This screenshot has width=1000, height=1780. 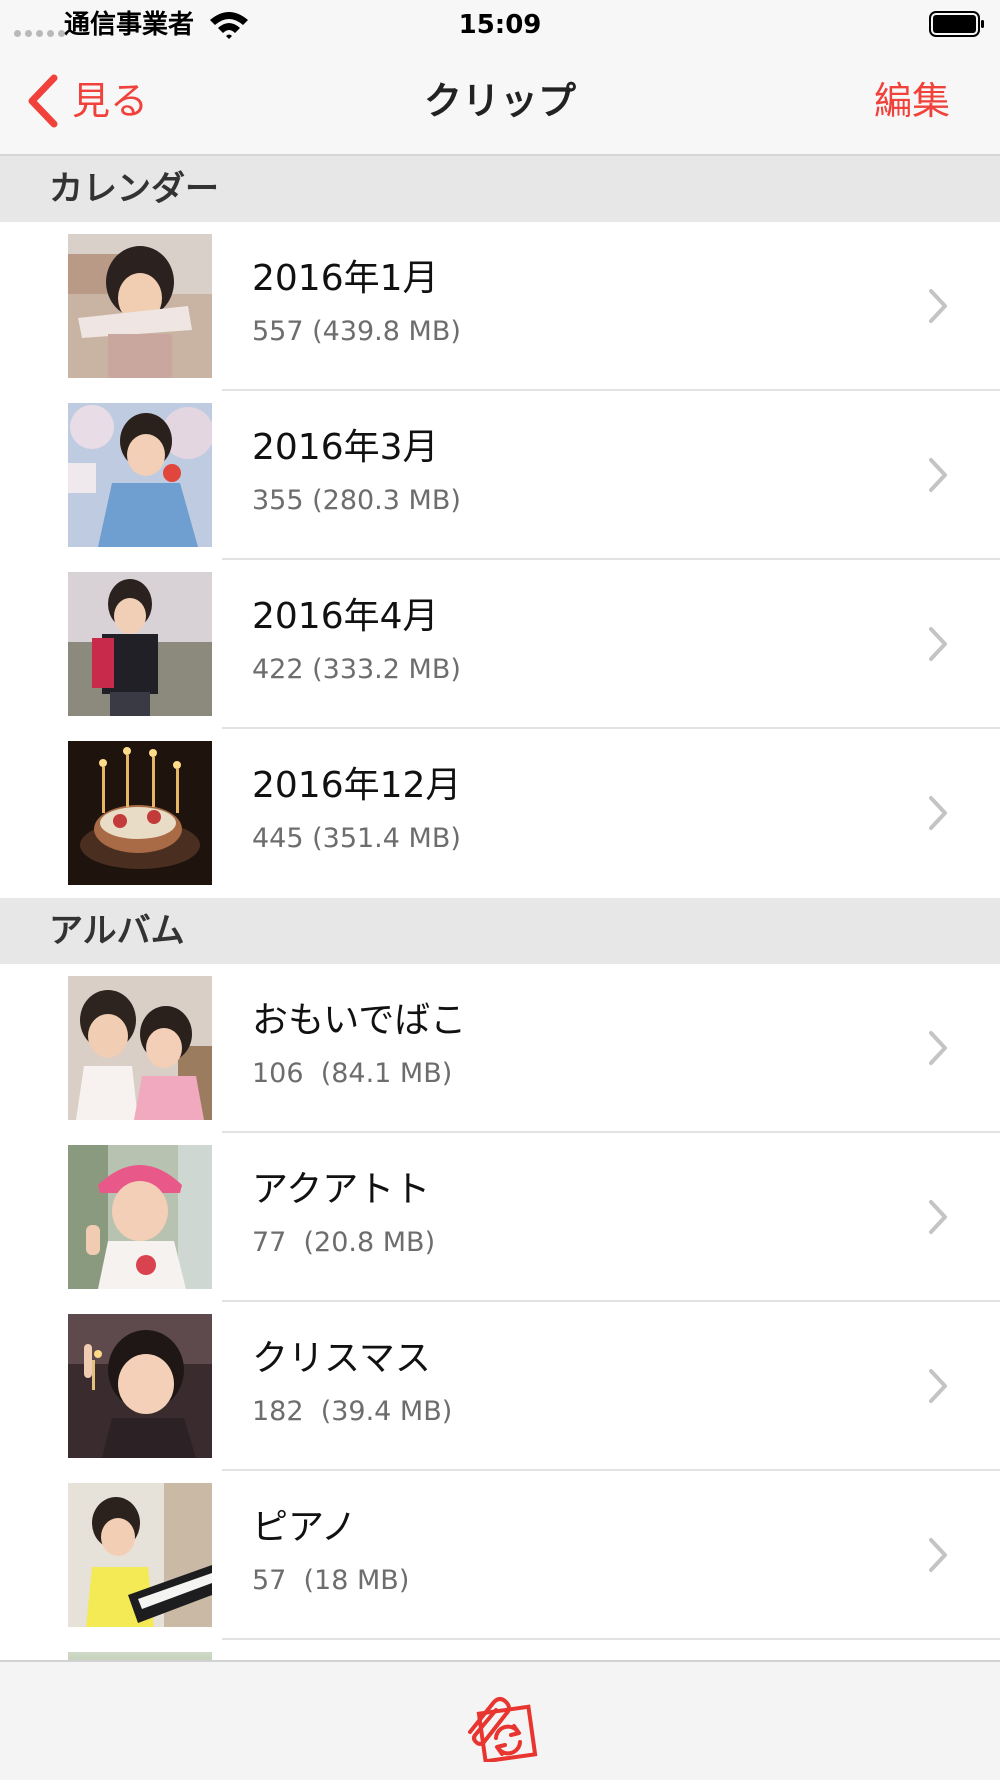 I want to click on navigation-bar: 見る クリップ 編集, so click(x=500, y=103).